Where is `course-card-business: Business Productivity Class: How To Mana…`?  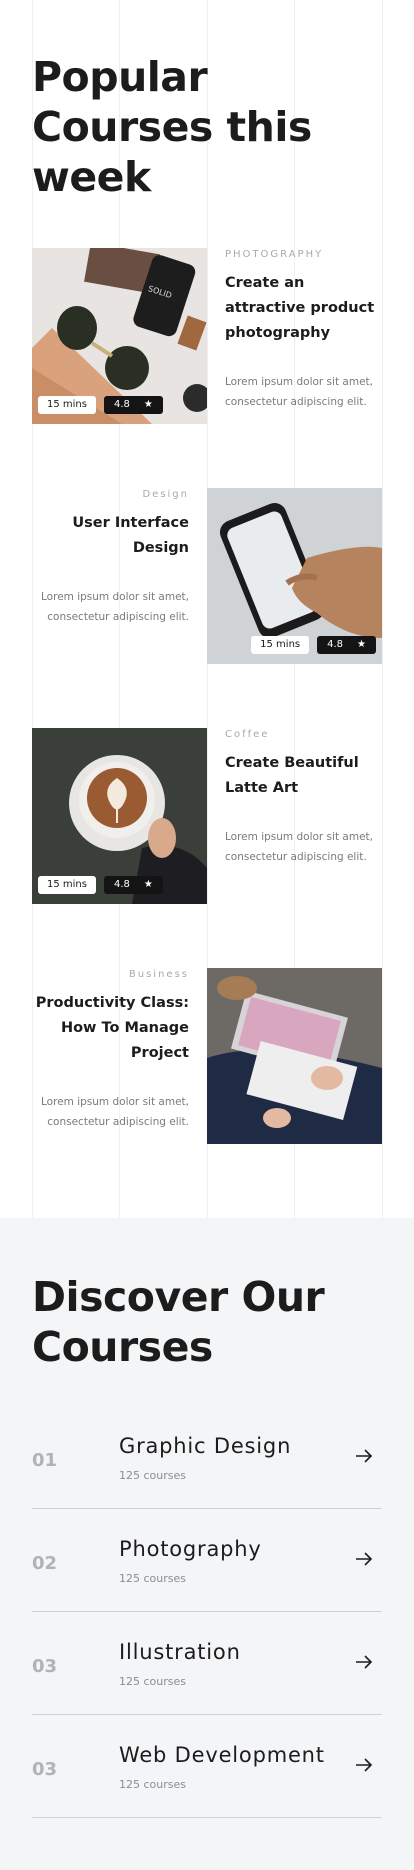 course-card-business: Business Productivity Class: How To Mana… is located at coordinates (207, 1056).